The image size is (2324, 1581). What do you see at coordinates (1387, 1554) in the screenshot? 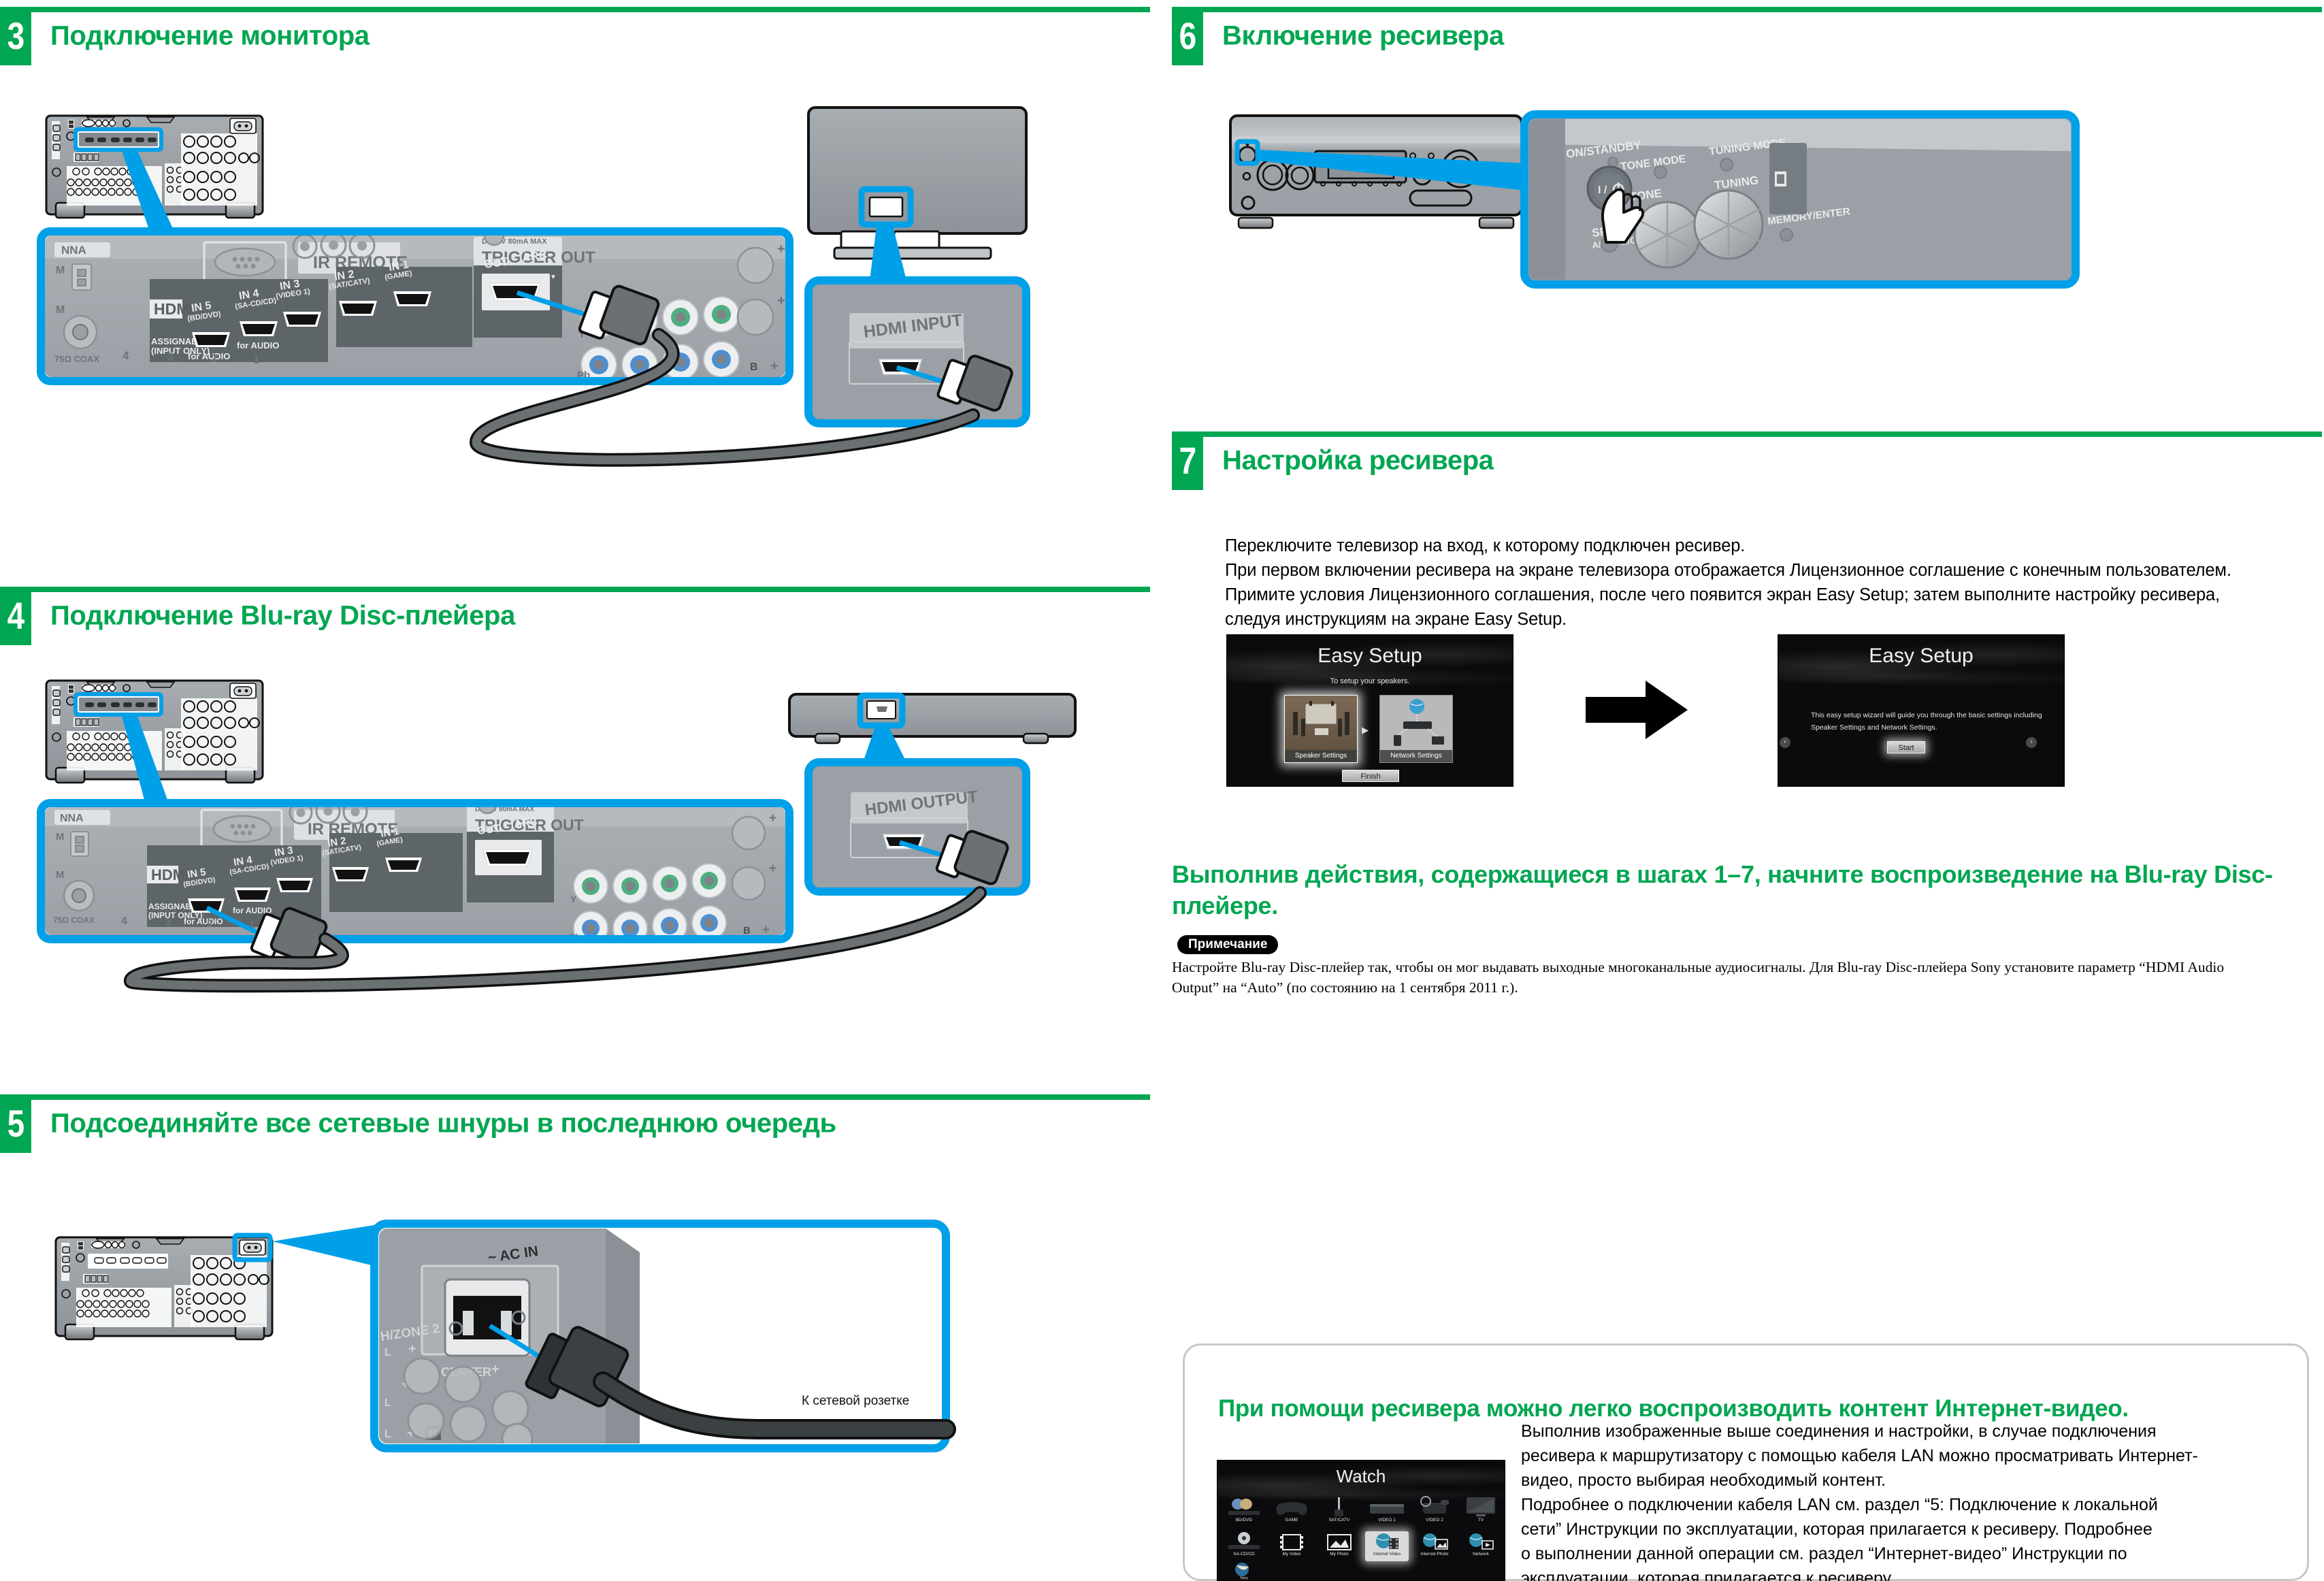
I see `watch-label: Internet Video` at bounding box center [1387, 1554].